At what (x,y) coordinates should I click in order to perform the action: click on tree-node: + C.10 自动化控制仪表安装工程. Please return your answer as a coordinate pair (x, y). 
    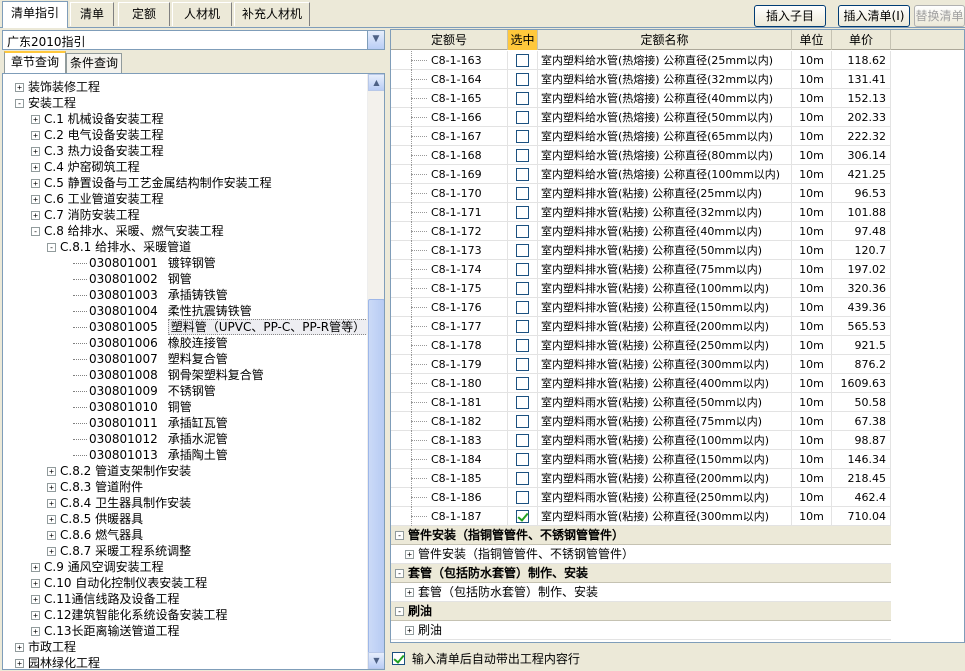
    Looking at the image, I should click on (119, 583).